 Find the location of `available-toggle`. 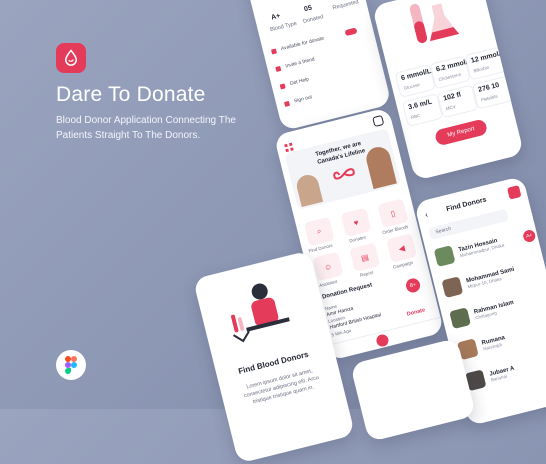

available-toggle is located at coordinates (351, 32).